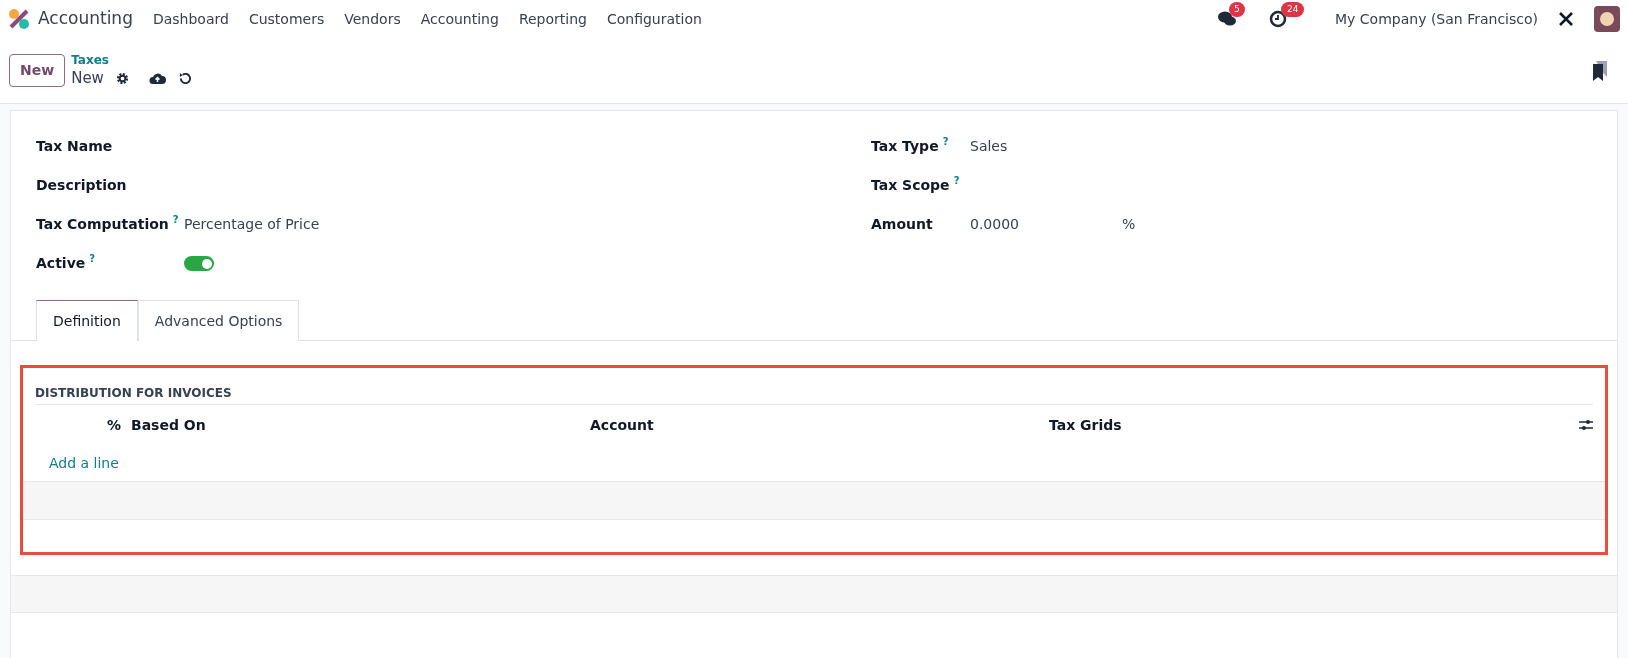  I want to click on field-label: Tax Computation, so click(102, 224).